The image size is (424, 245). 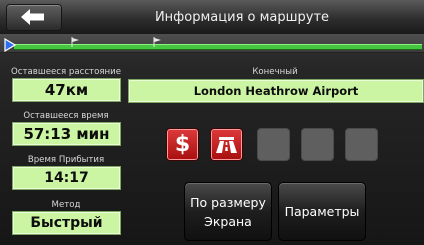 What do you see at coordinates (66, 178) in the screenshot?
I see `arrival-time-value: 14:17` at bounding box center [66, 178].